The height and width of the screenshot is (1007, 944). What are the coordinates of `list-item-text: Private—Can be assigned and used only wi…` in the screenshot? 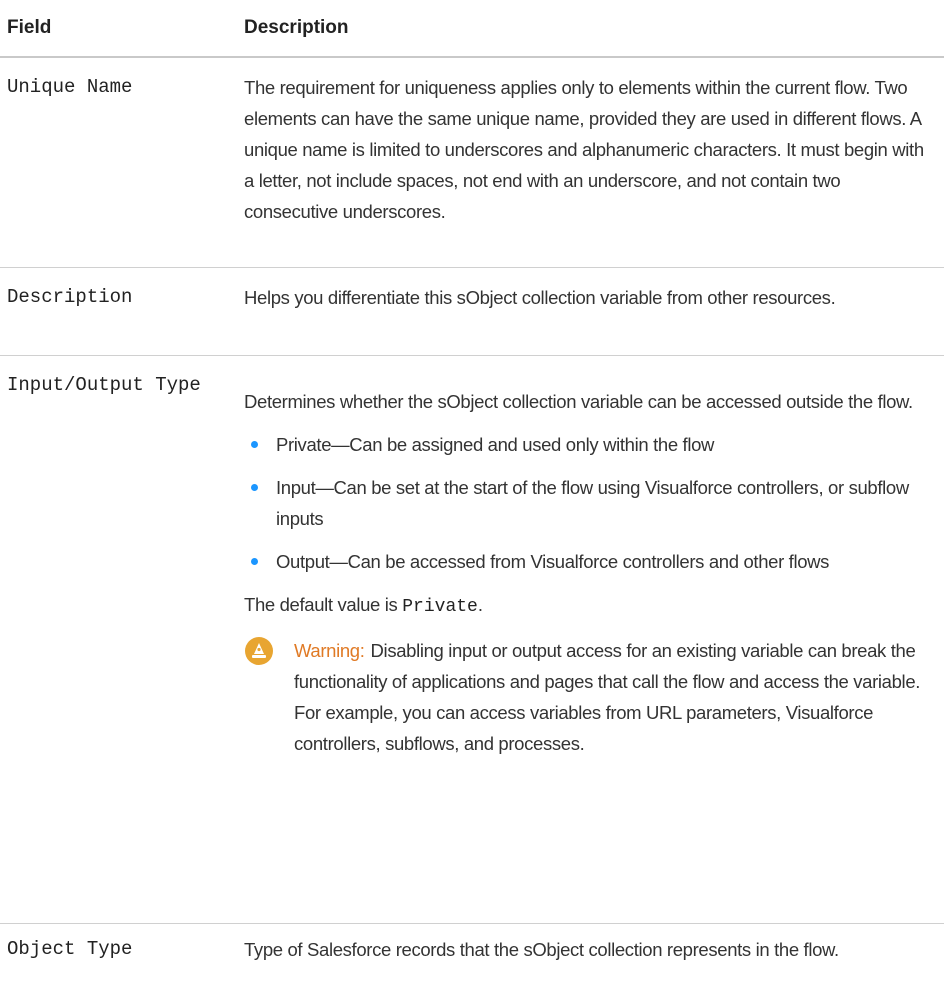 It's located at (495, 444).